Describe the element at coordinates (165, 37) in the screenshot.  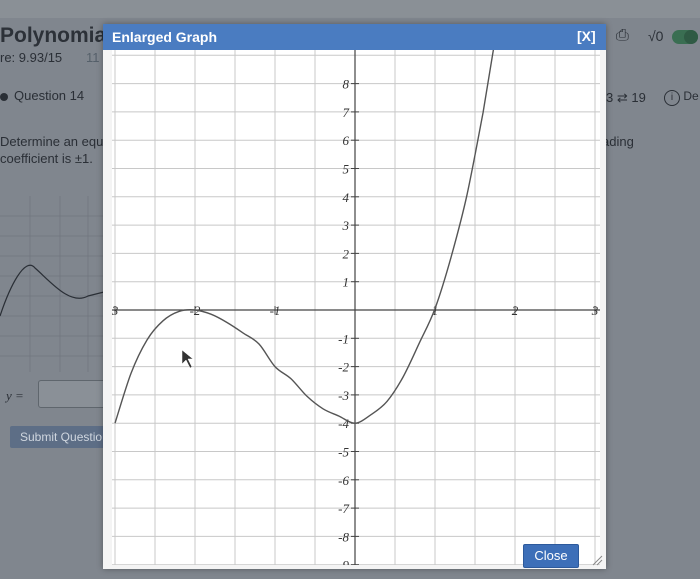
I see `dialog-title: Enlarged Graph` at that location.